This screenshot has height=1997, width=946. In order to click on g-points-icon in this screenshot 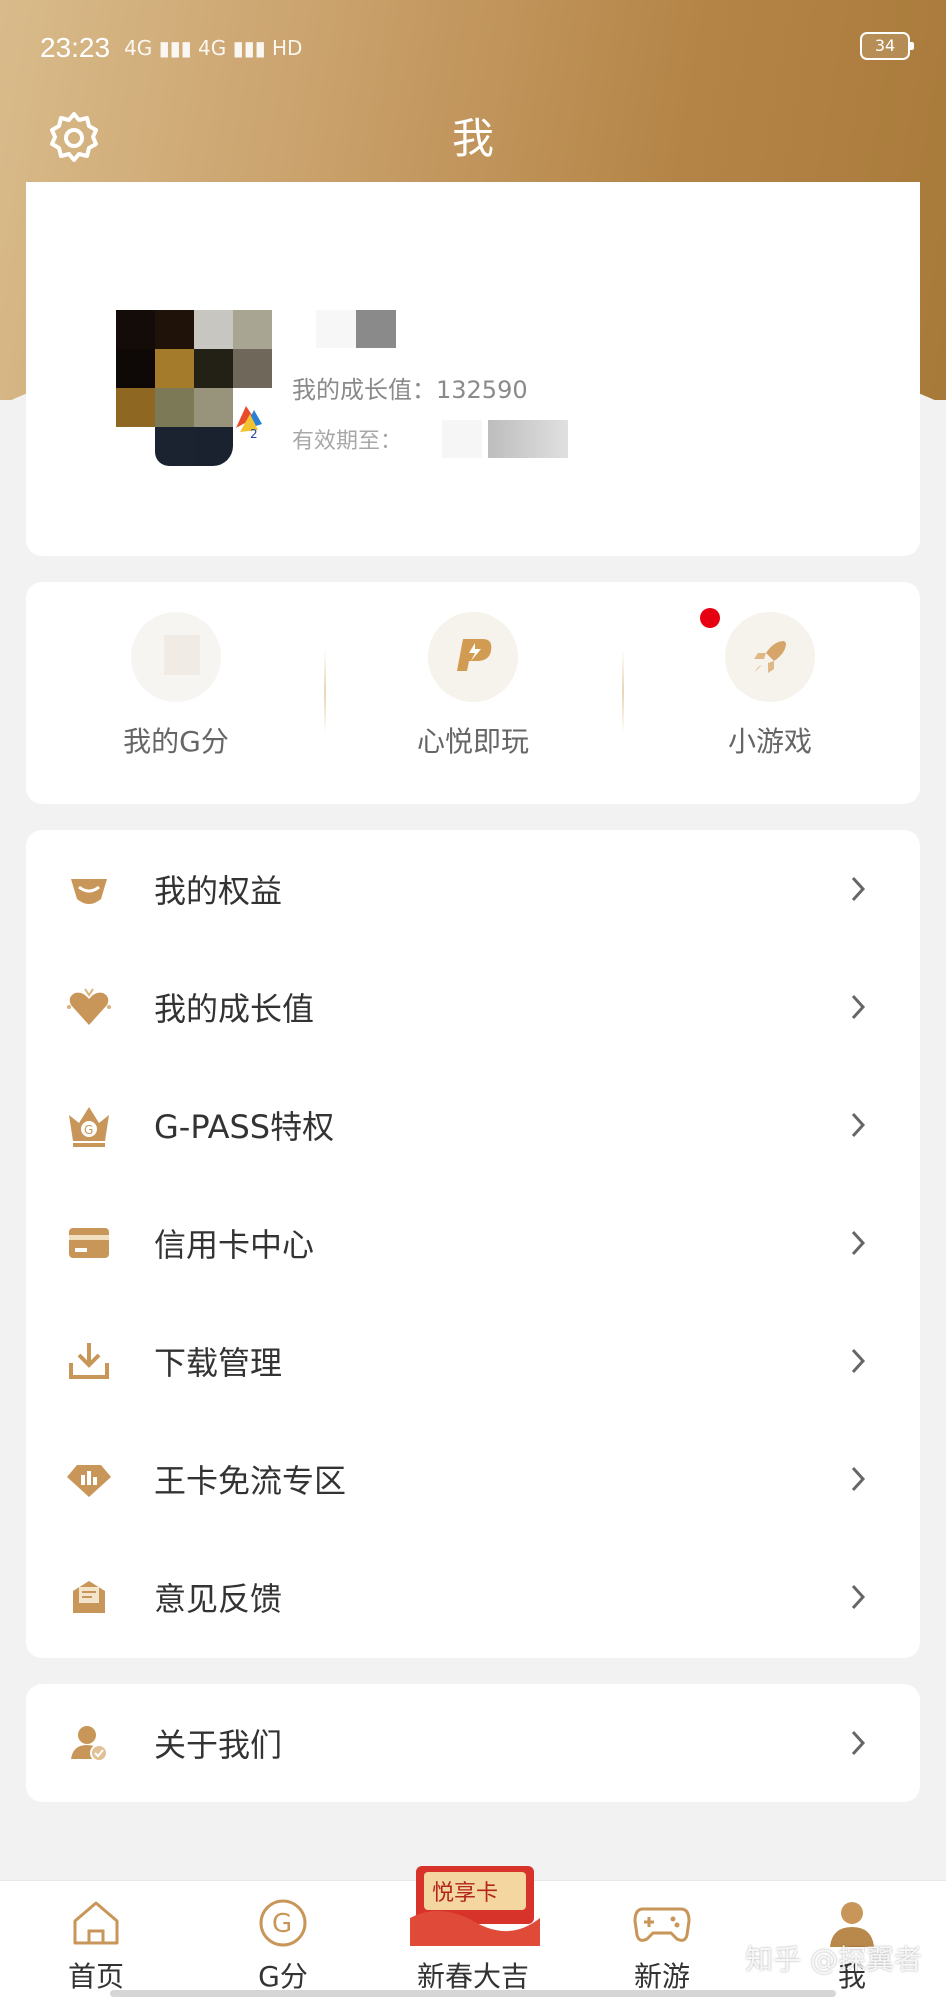, I will do `click(176, 657)`.